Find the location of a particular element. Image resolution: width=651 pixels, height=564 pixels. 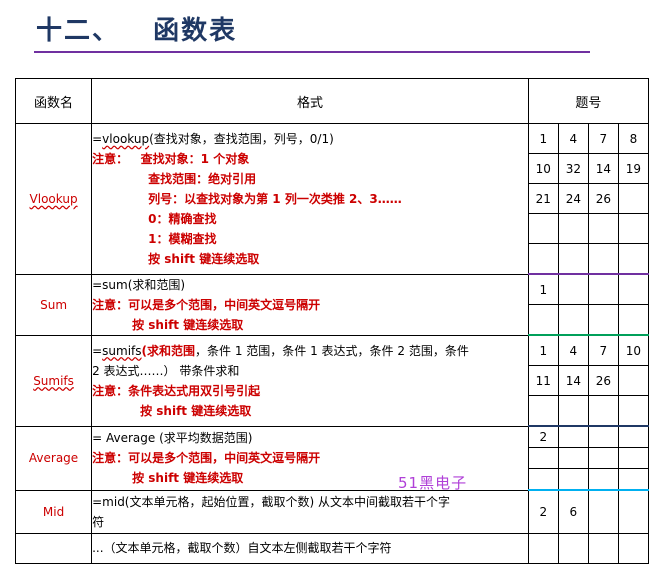

syntax-line: =vlookup(查找对象，查找范围，列号，0/1) is located at coordinates (213, 138).